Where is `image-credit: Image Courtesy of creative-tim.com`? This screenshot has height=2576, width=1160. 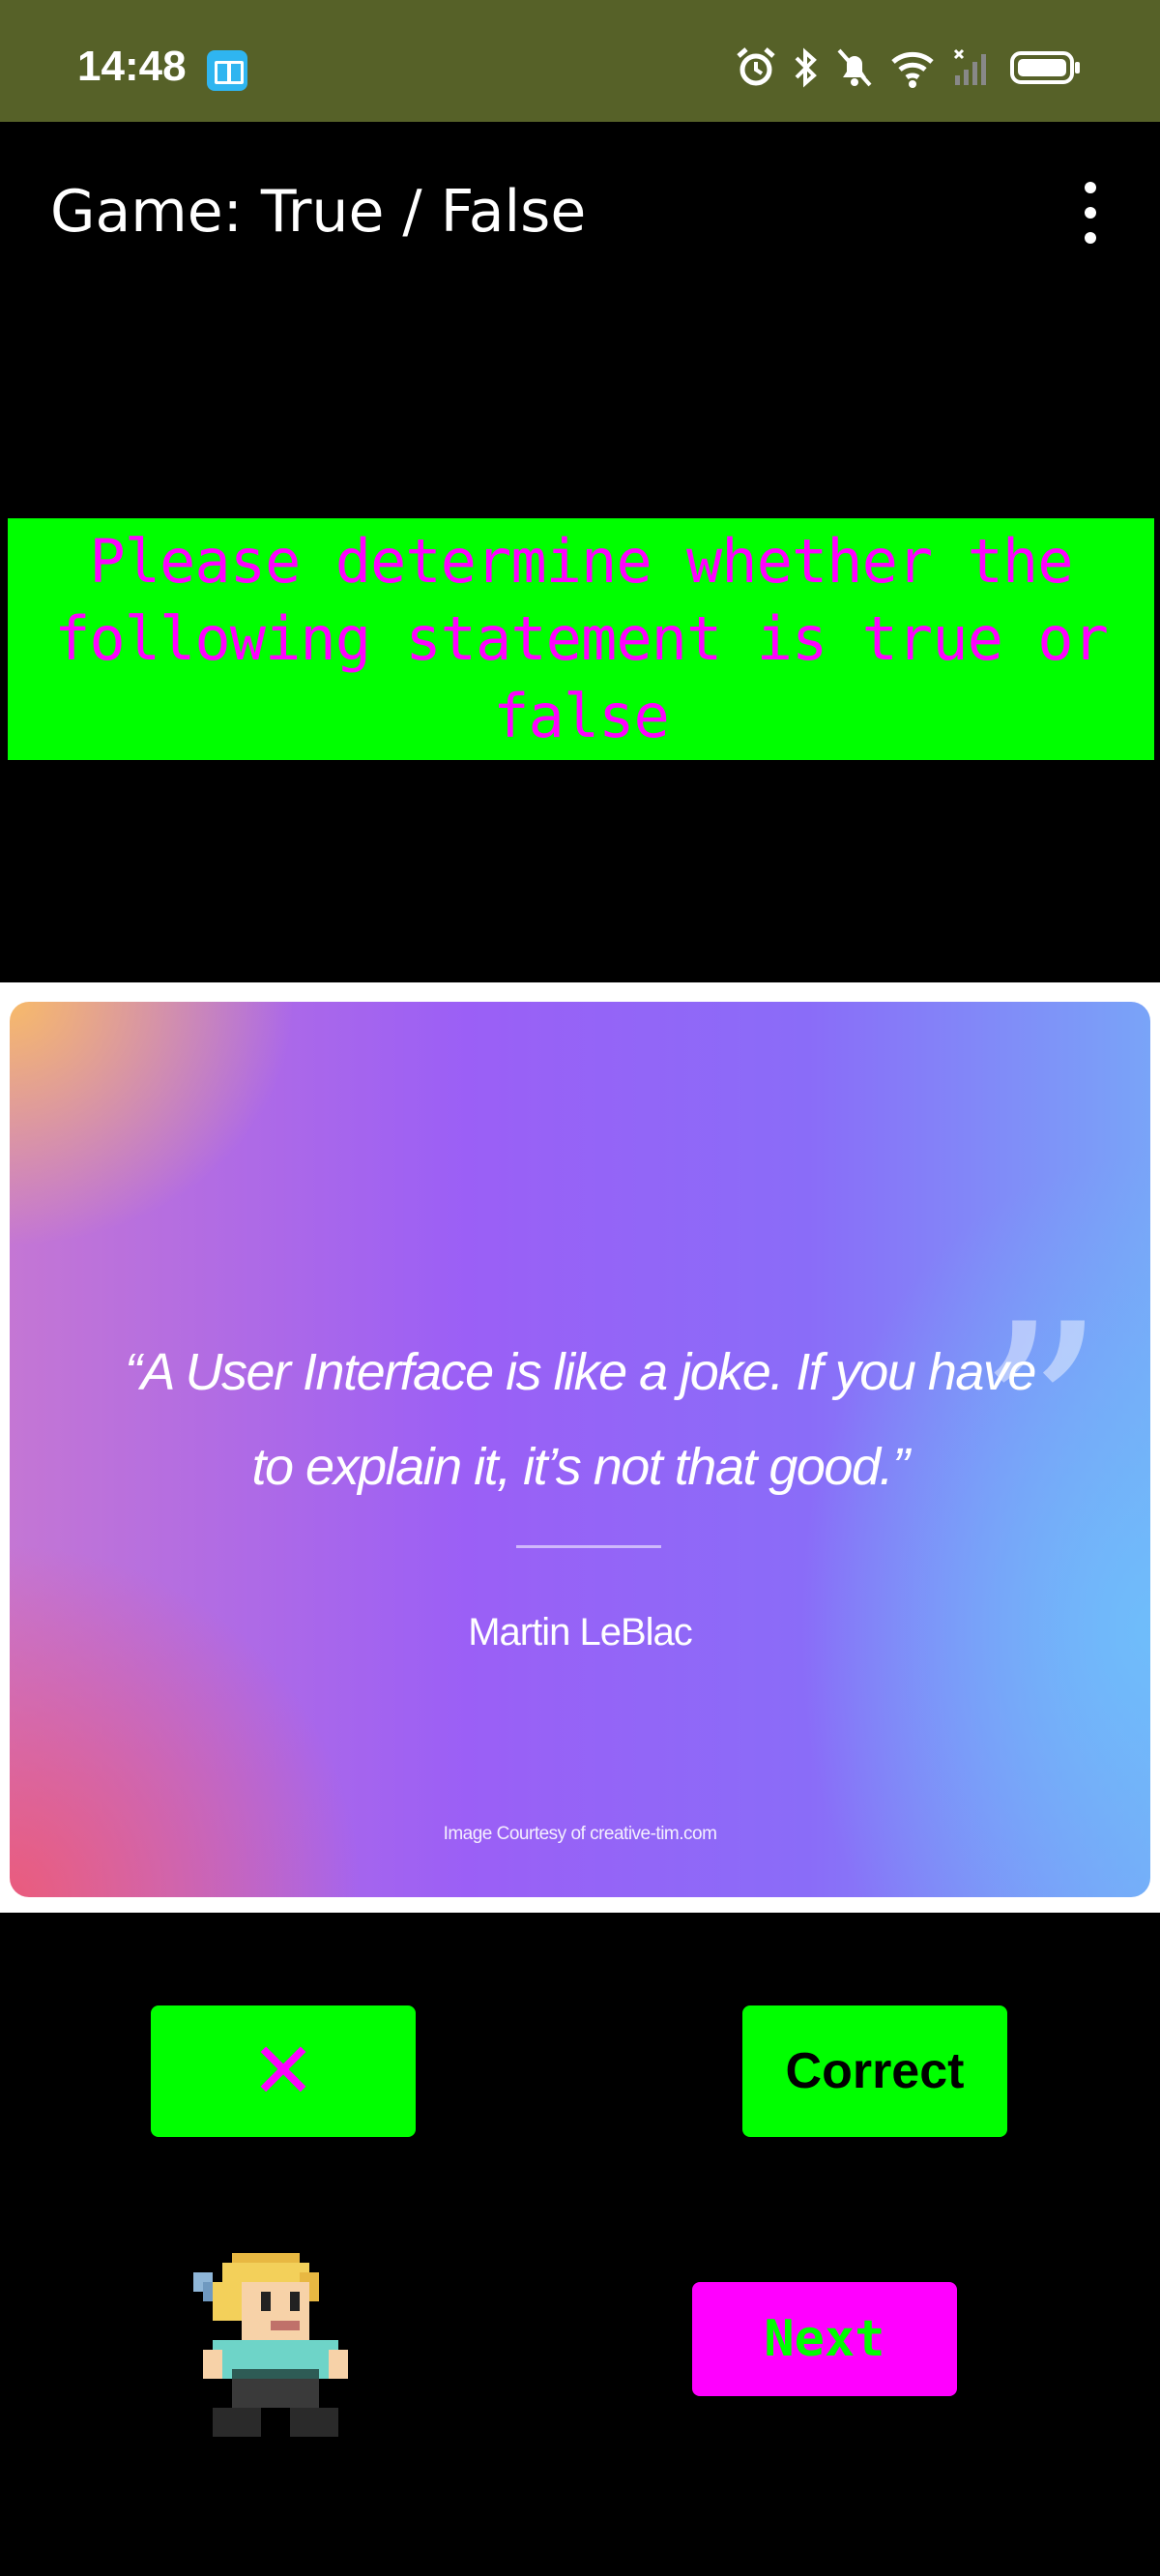
image-credit: Image Courtesy of creative-tim.com is located at coordinates (580, 1834).